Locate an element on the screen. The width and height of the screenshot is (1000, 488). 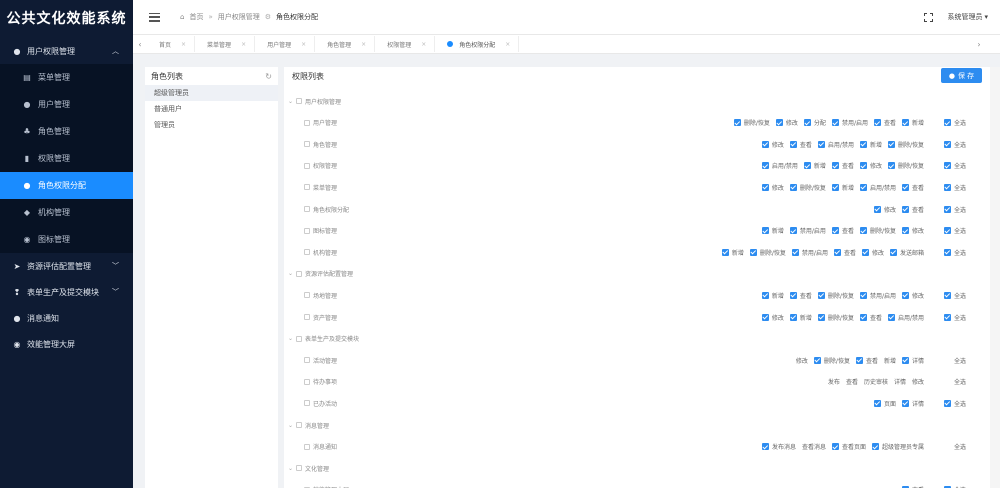
sidebar-item-icons: ◉ 图标管理 is located at coordinates (66, 239).